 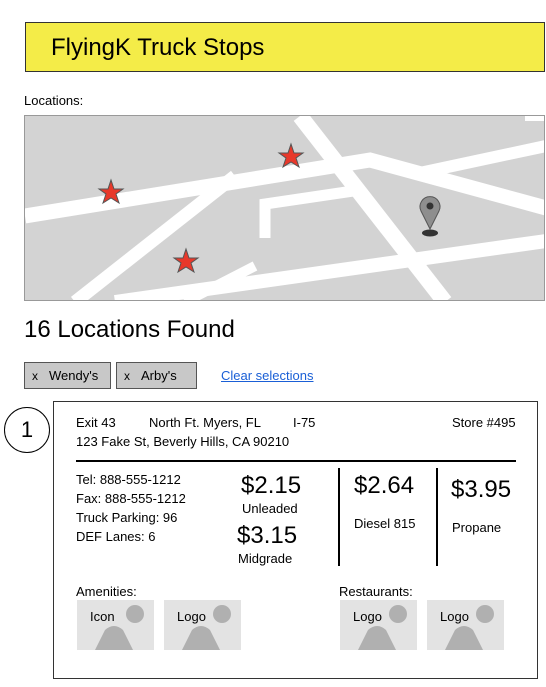 What do you see at coordinates (74, 375) in the screenshot?
I see `filter-chip-label: Wendy's` at bounding box center [74, 375].